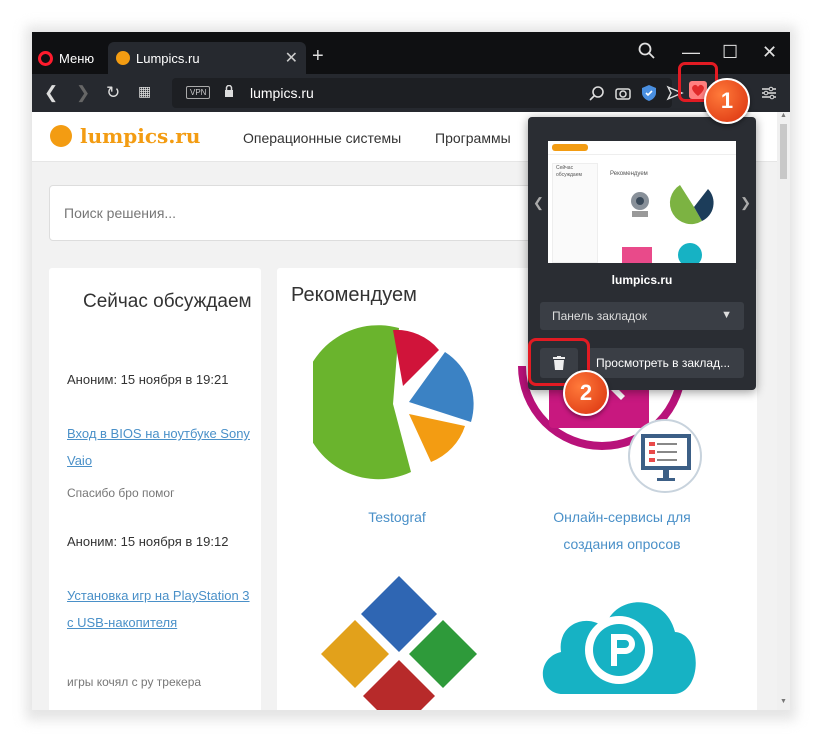  Describe the element at coordinates (229, 91) in the screenshot. I see `lock-icon` at that location.